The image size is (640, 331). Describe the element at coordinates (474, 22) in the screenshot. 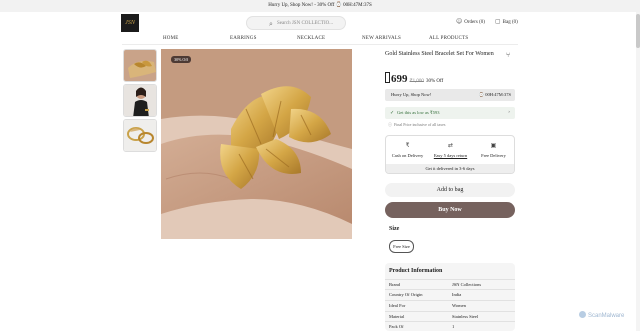

I see `orders-label: Orders (0)` at that location.